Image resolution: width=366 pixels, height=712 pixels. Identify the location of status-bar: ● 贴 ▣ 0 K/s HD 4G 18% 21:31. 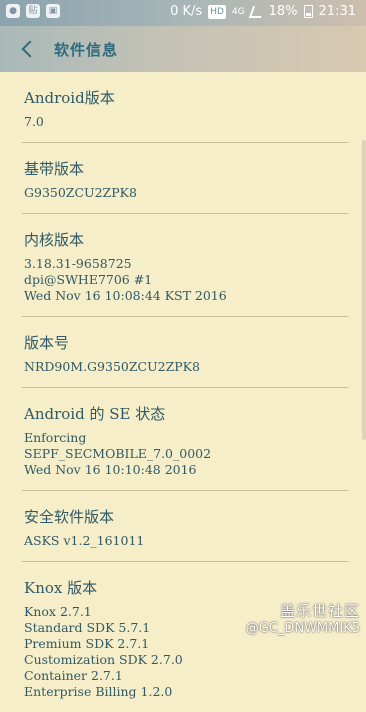
(183, 13).